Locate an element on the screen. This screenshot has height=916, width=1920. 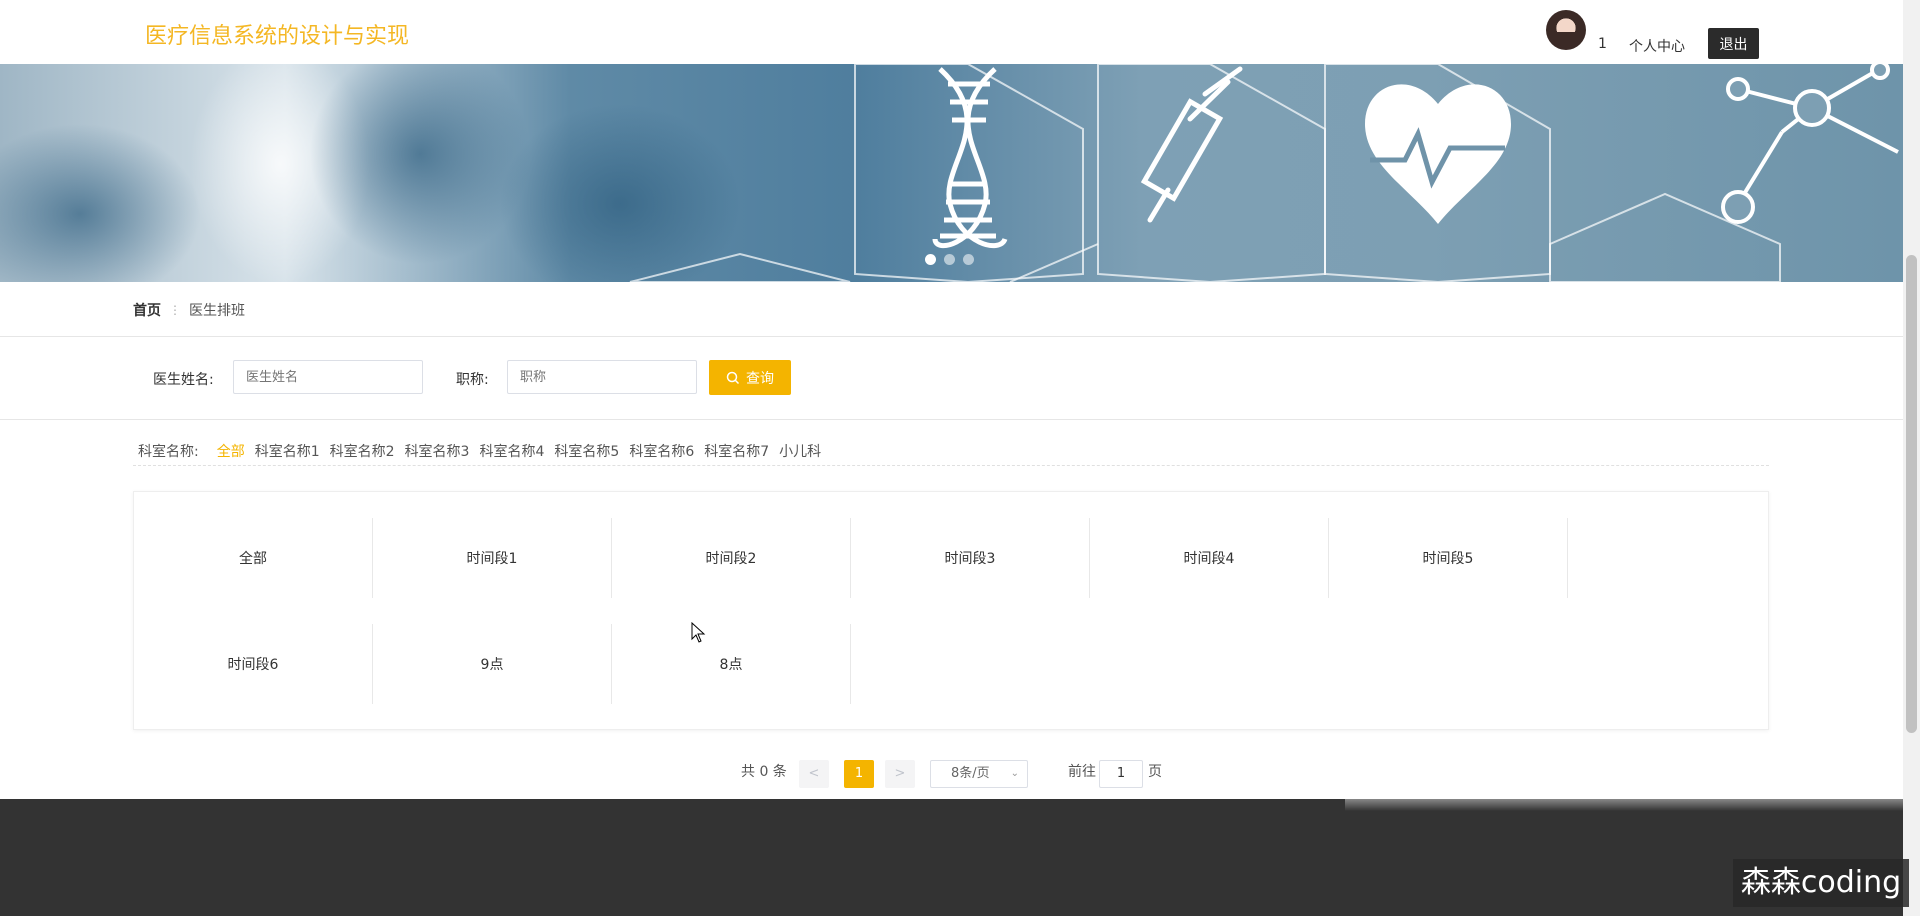
department-item-6: 科室名称6 is located at coordinates (661, 451).